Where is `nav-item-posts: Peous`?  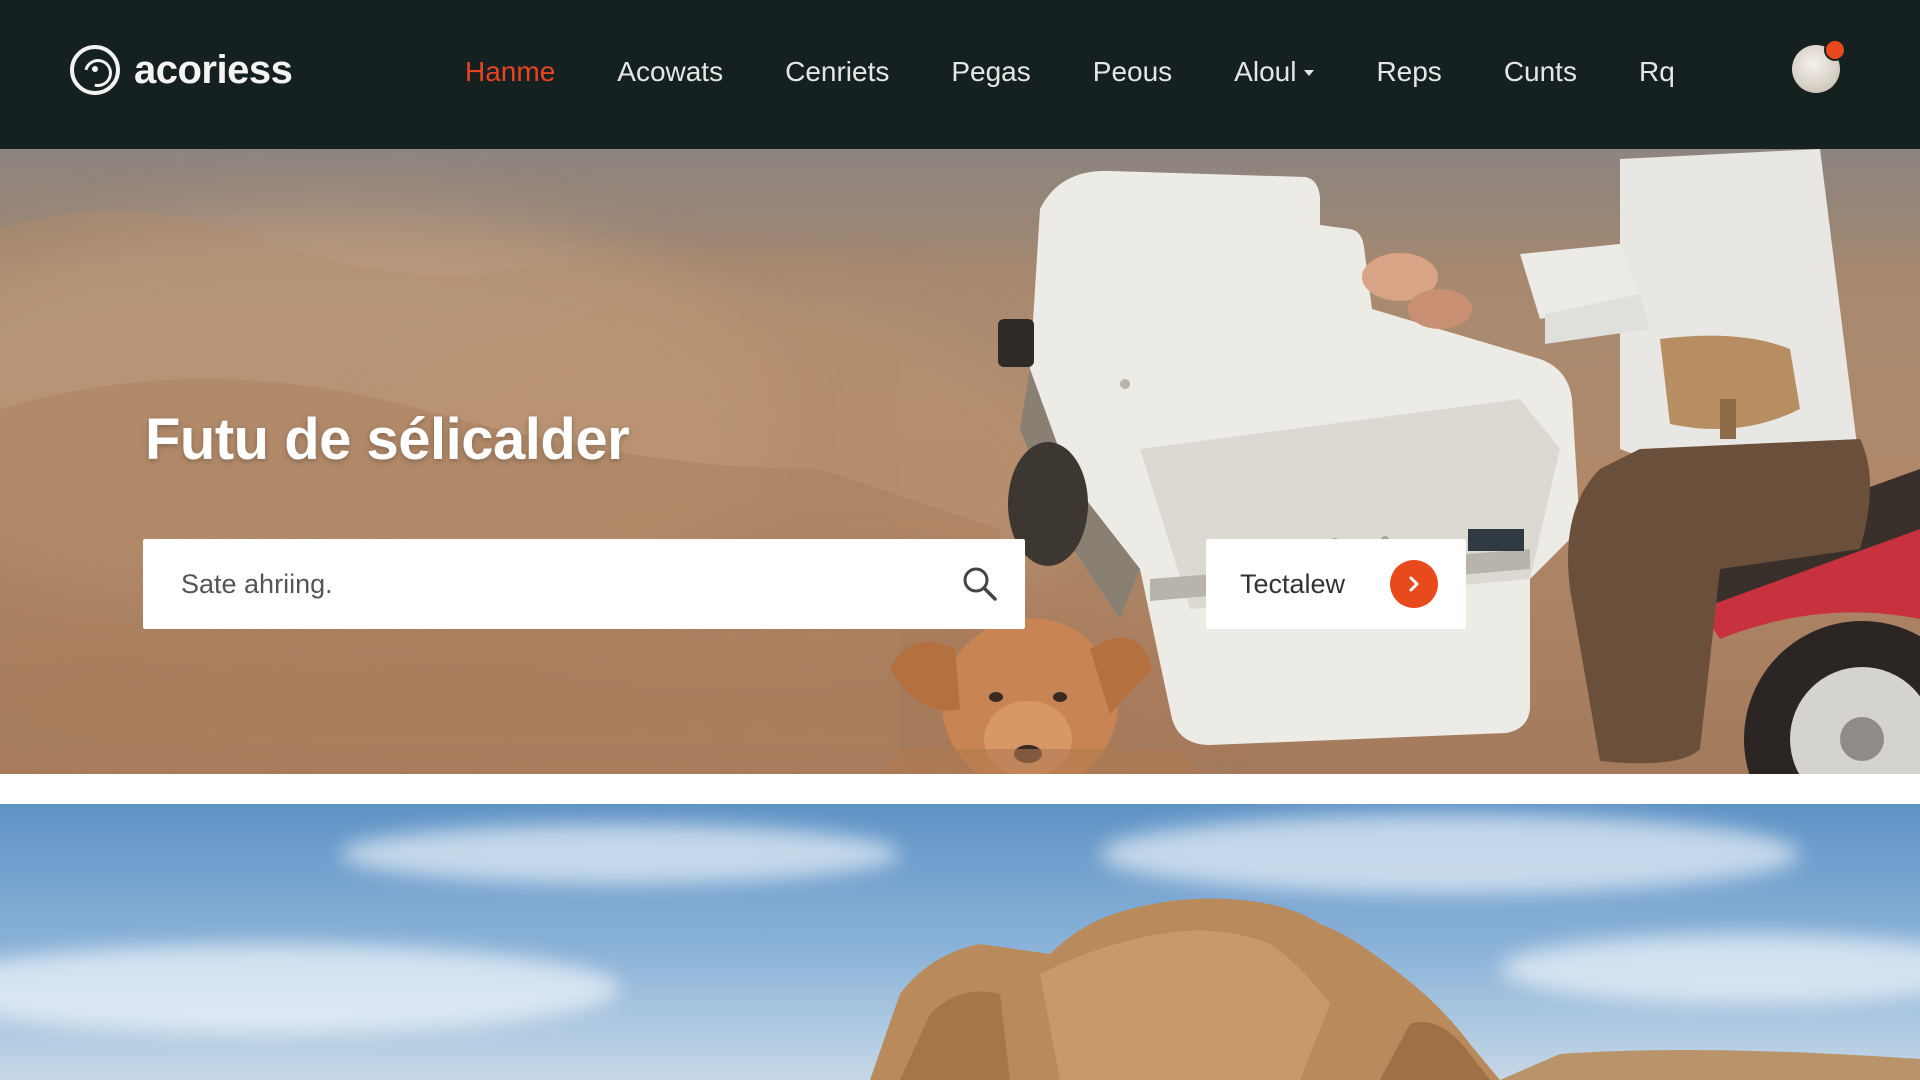
nav-item-posts: Peous is located at coordinates (1132, 72).